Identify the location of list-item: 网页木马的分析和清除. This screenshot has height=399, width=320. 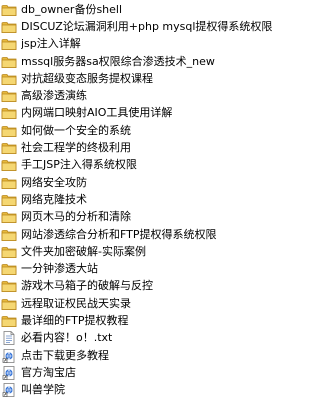
(137, 217).